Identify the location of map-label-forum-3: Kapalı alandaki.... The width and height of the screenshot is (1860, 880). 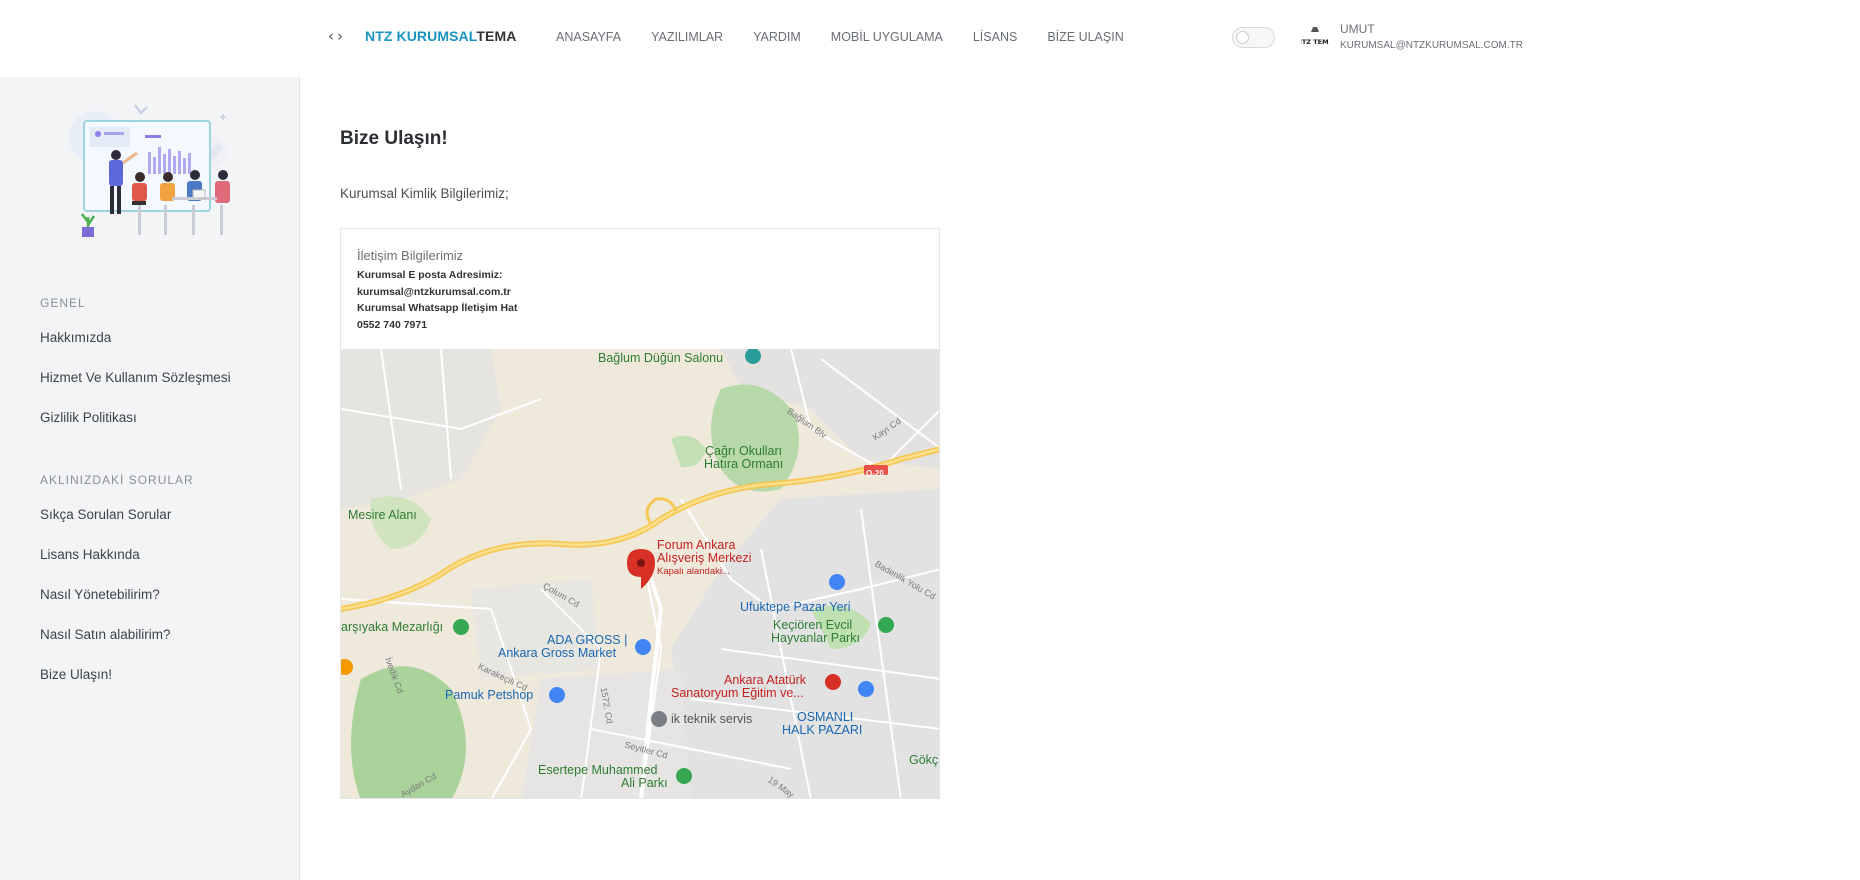
(693, 571).